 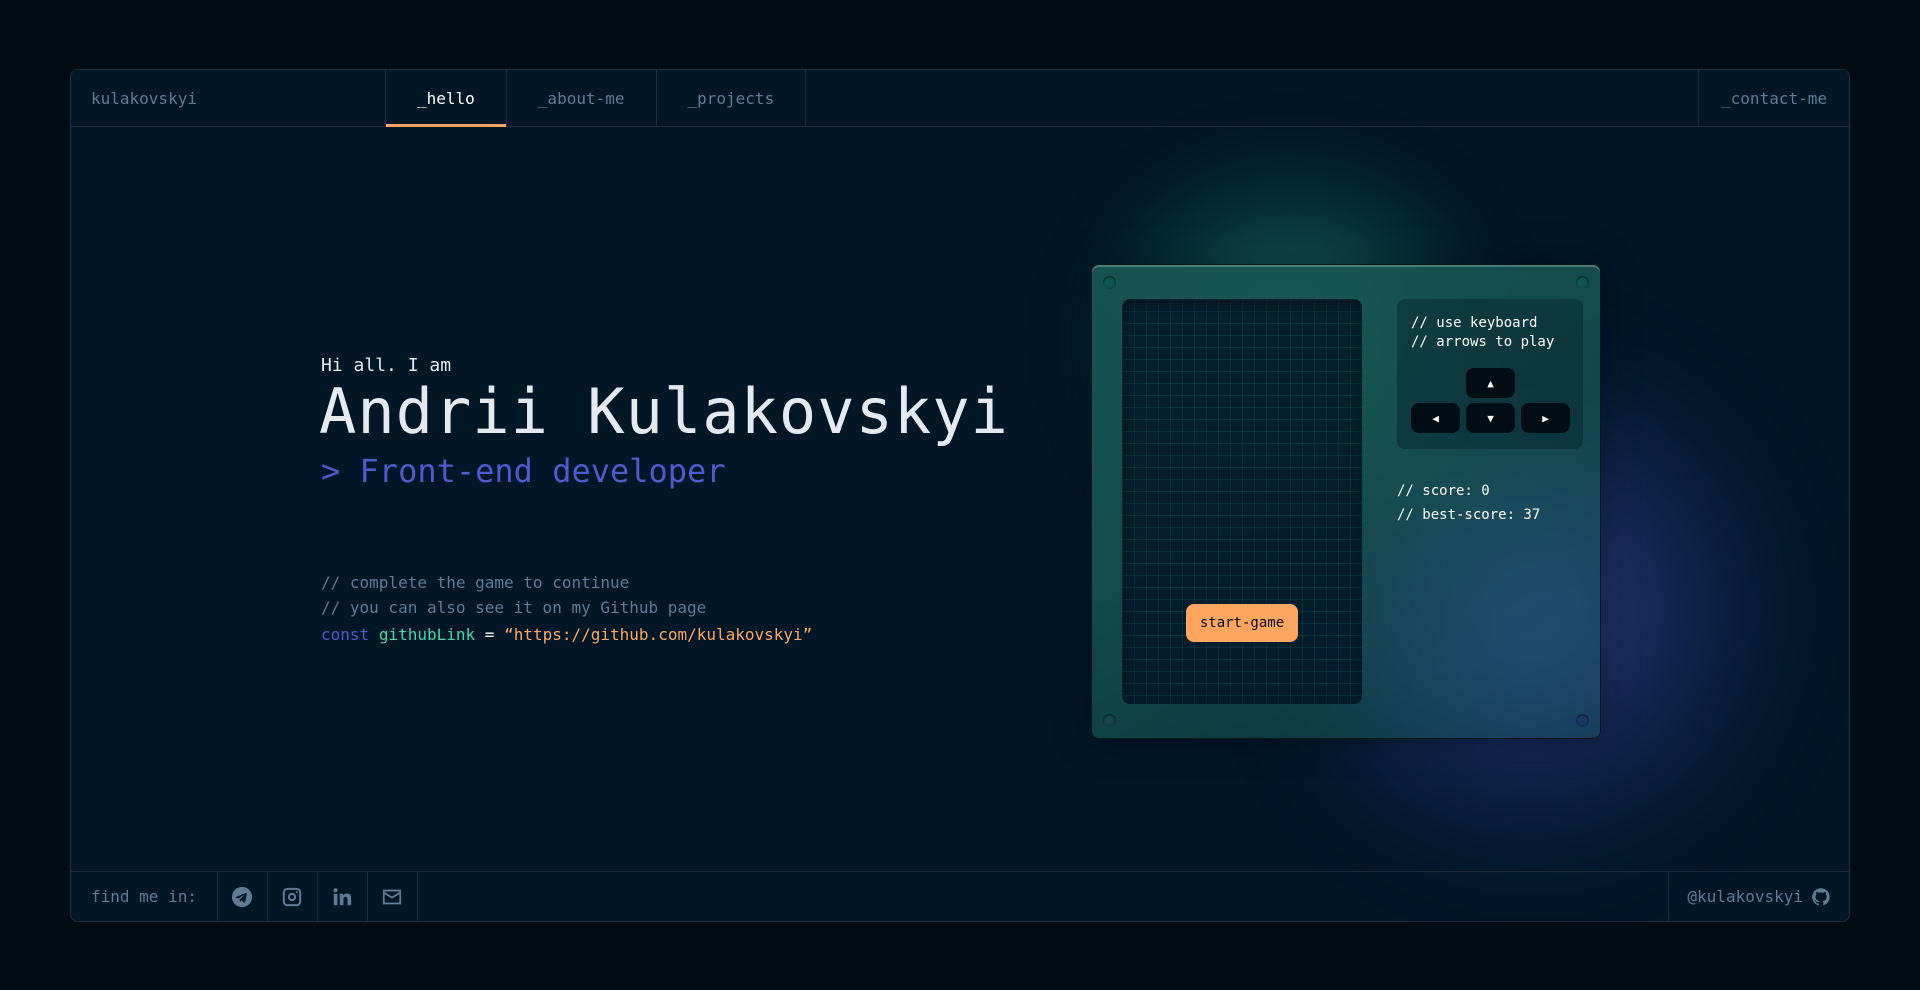 I want to click on developer-role: > Front-end developer, so click(x=523, y=471).